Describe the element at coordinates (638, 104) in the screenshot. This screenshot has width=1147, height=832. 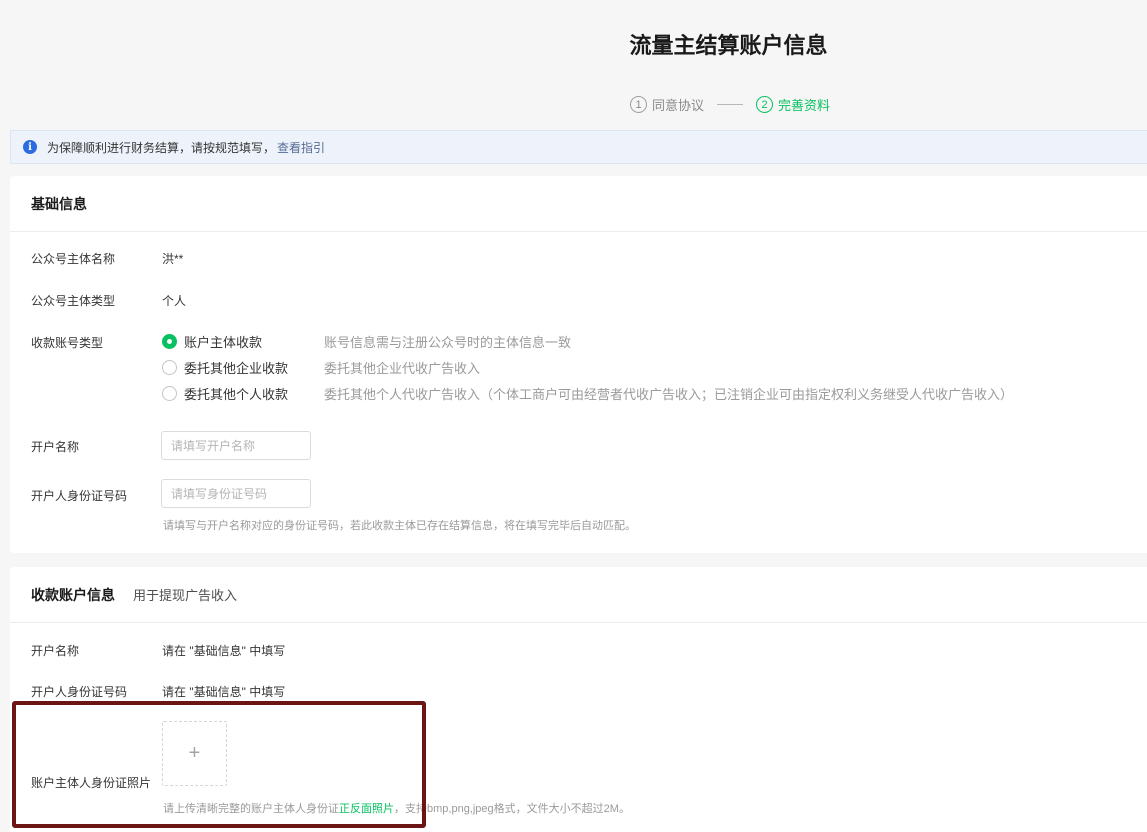
I see `step-number: 1` at that location.